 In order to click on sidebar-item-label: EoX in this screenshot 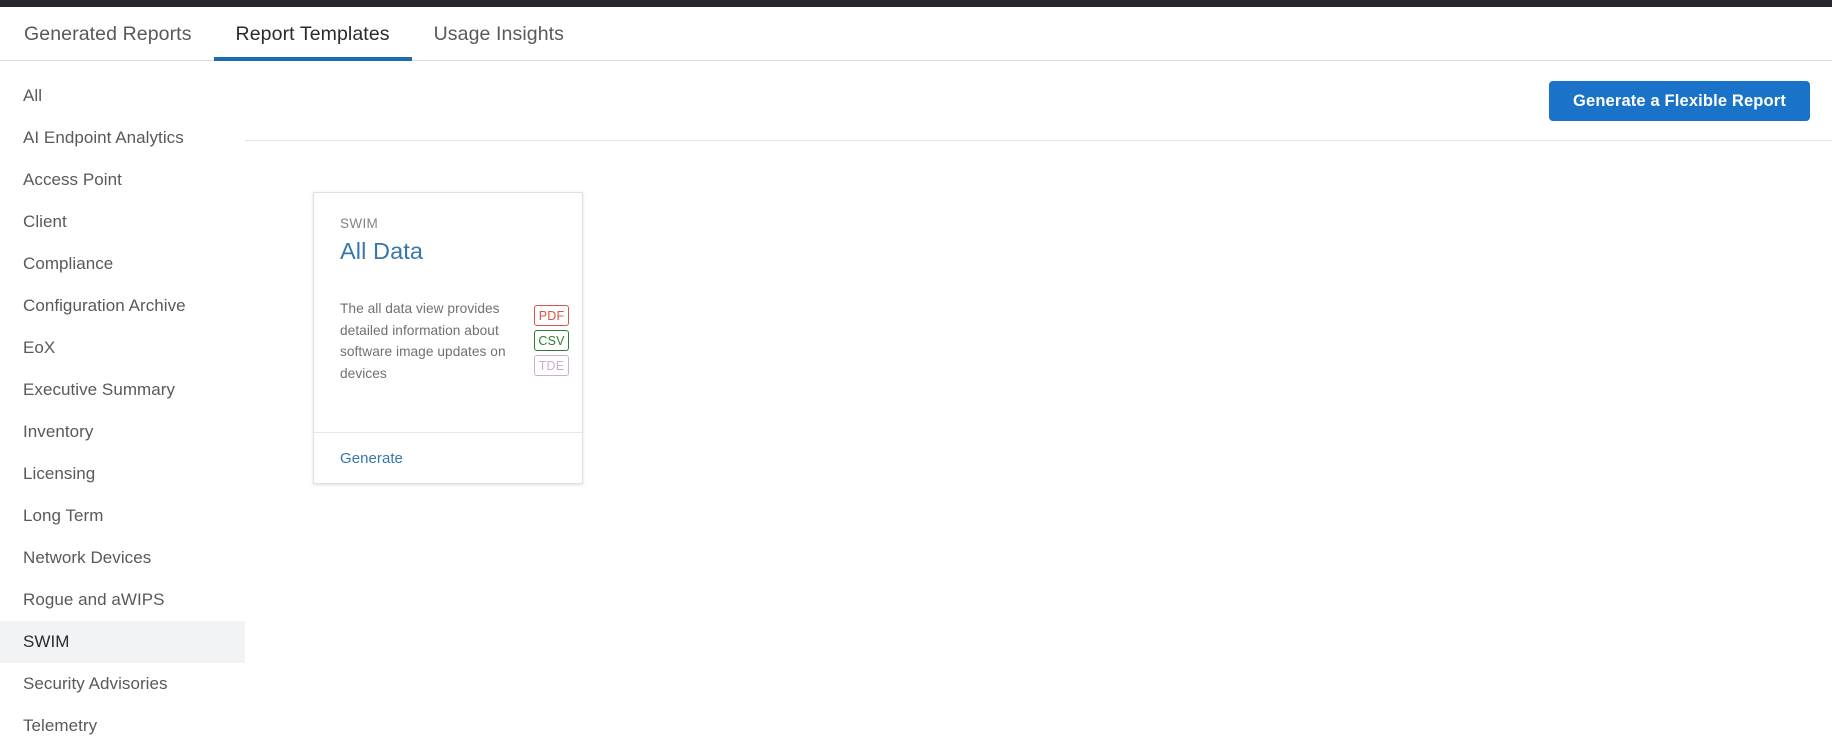, I will do `click(39, 347)`.